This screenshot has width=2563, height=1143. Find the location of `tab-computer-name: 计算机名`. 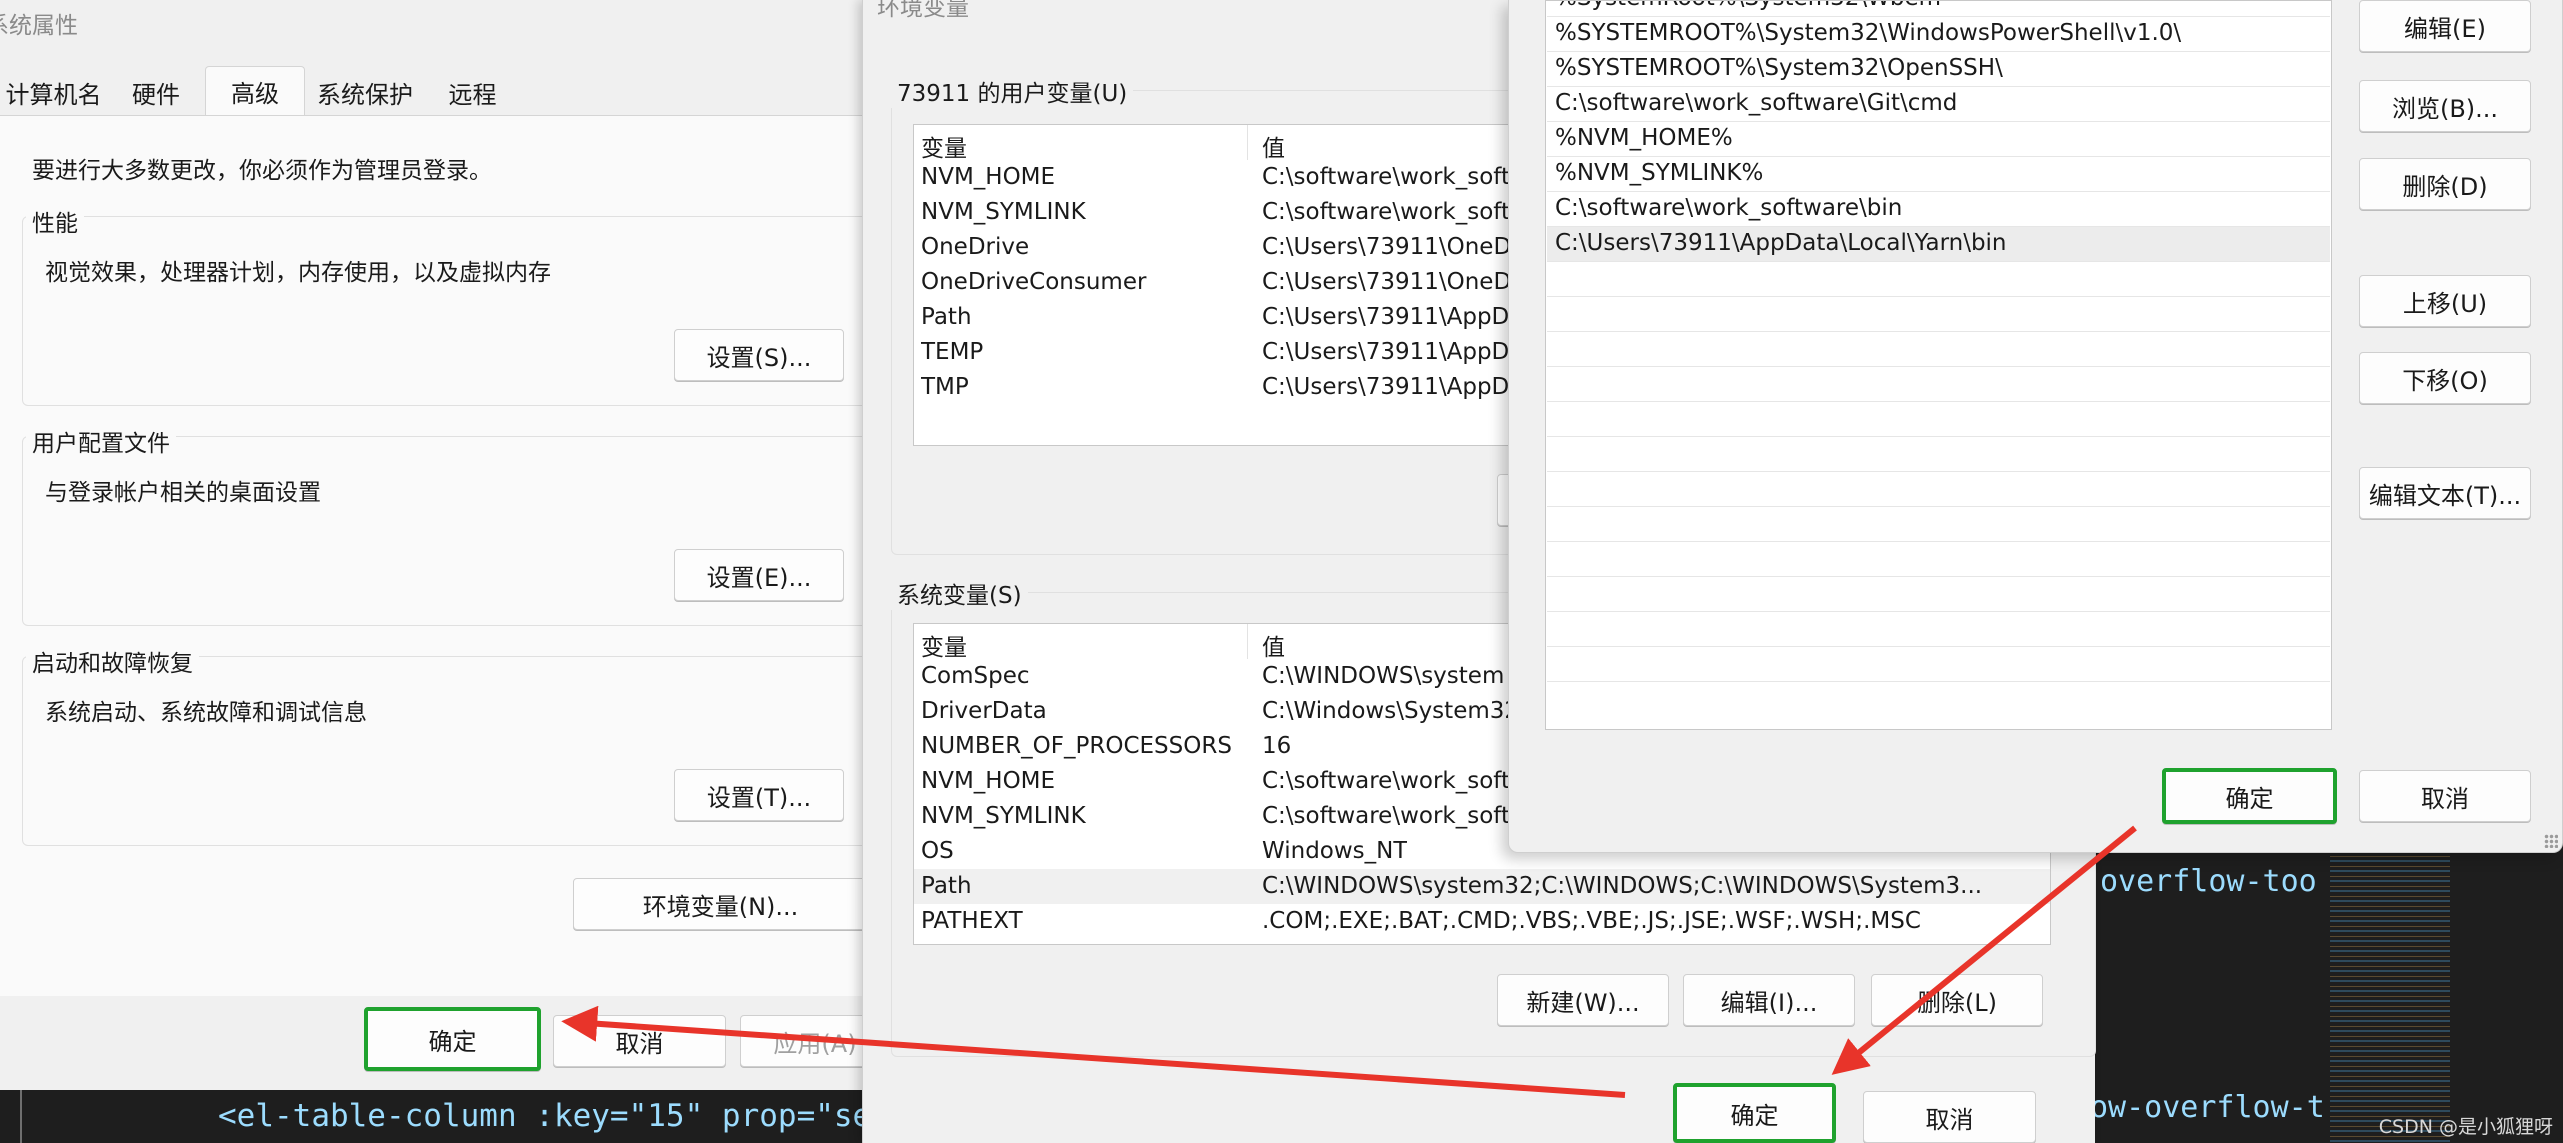

tab-computer-name: 计算机名 is located at coordinates (53, 92).